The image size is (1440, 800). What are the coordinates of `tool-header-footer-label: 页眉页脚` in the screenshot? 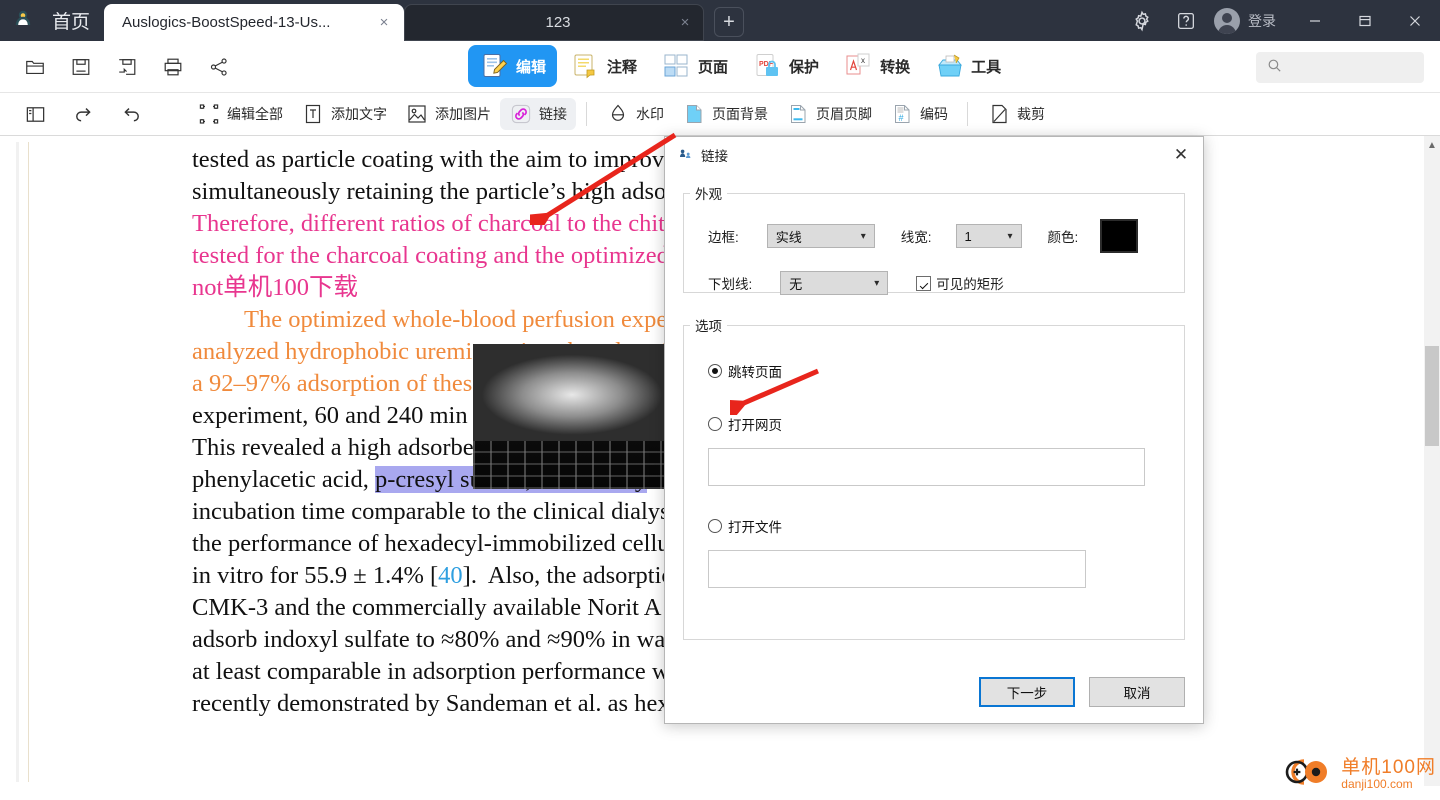 It's located at (844, 114).